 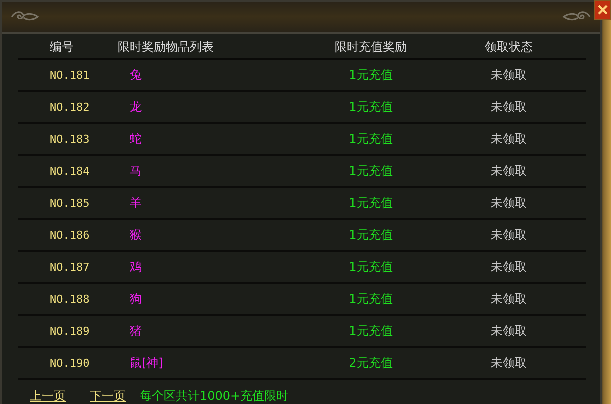 I want to click on close-icon, so click(x=602, y=10).